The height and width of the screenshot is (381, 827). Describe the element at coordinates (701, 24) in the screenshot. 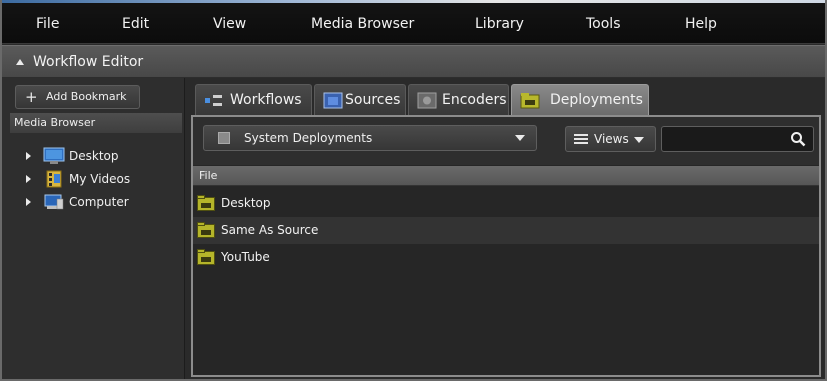

I see `menu-help: Help` at that location.